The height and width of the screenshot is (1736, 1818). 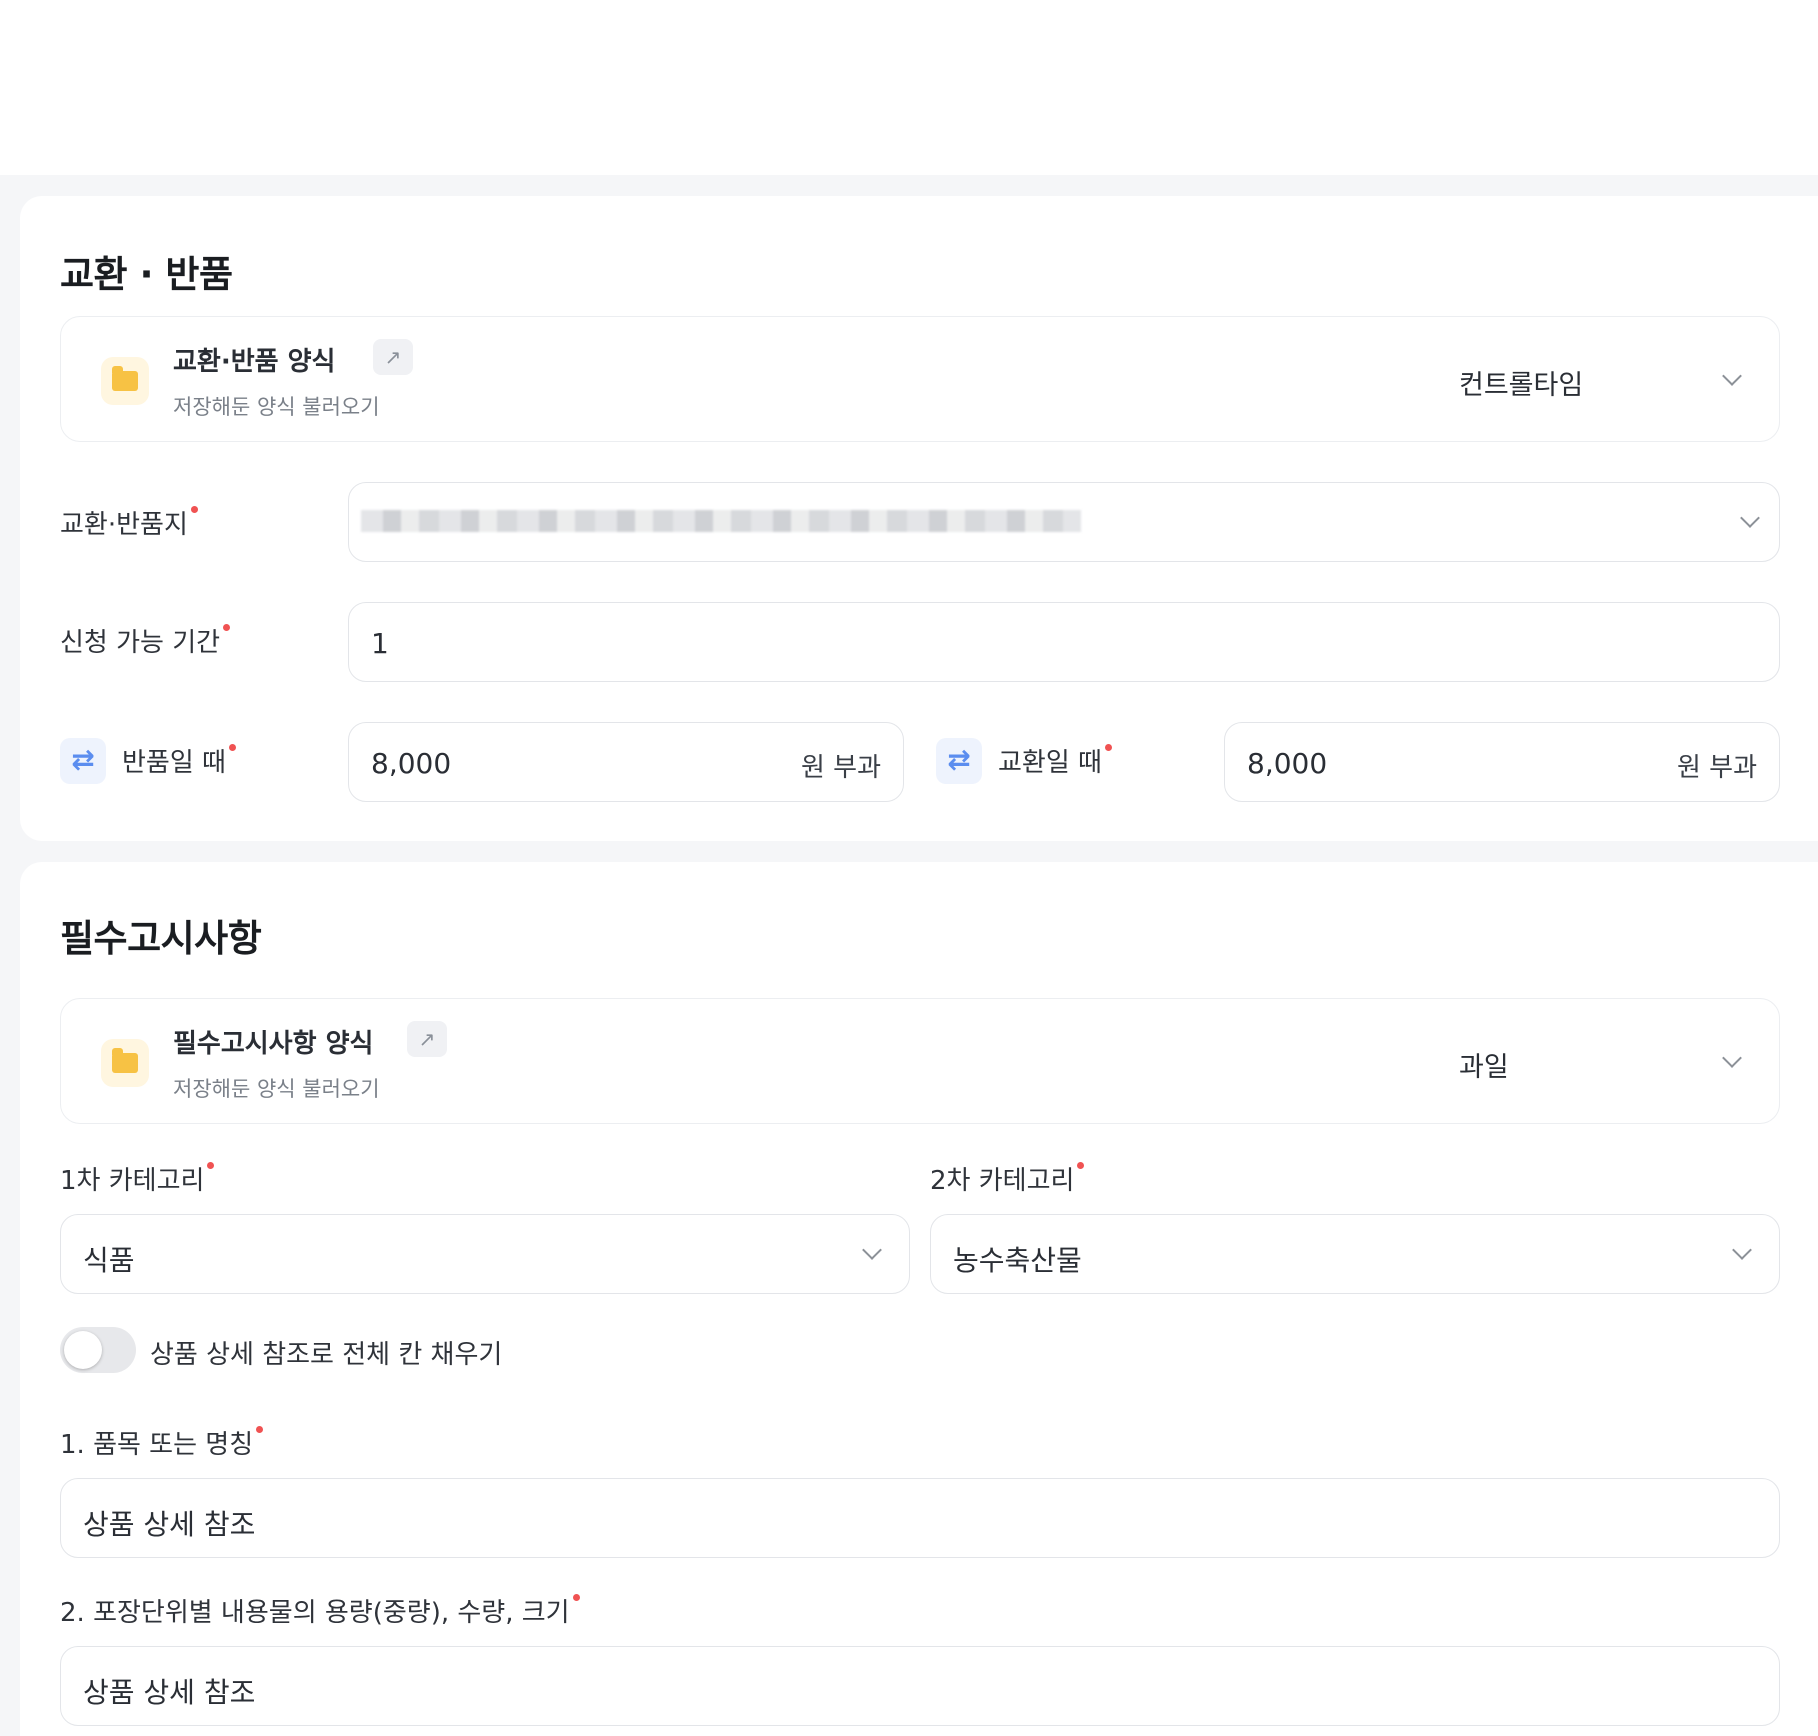 What do you see at coordinates (1521, 385) in the screenshot?
I see `exchange-template-value: 컨트롤타임` at bounding box center [1521, 385].